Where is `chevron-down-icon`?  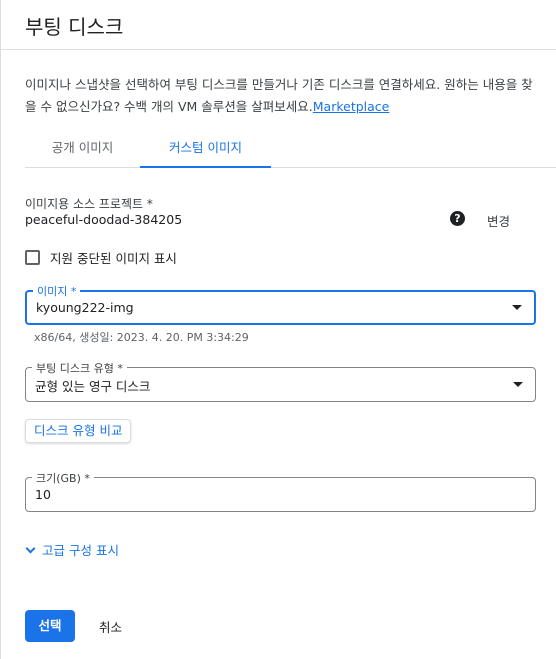 chevron-down-icon is located at coordinates (30, 548).